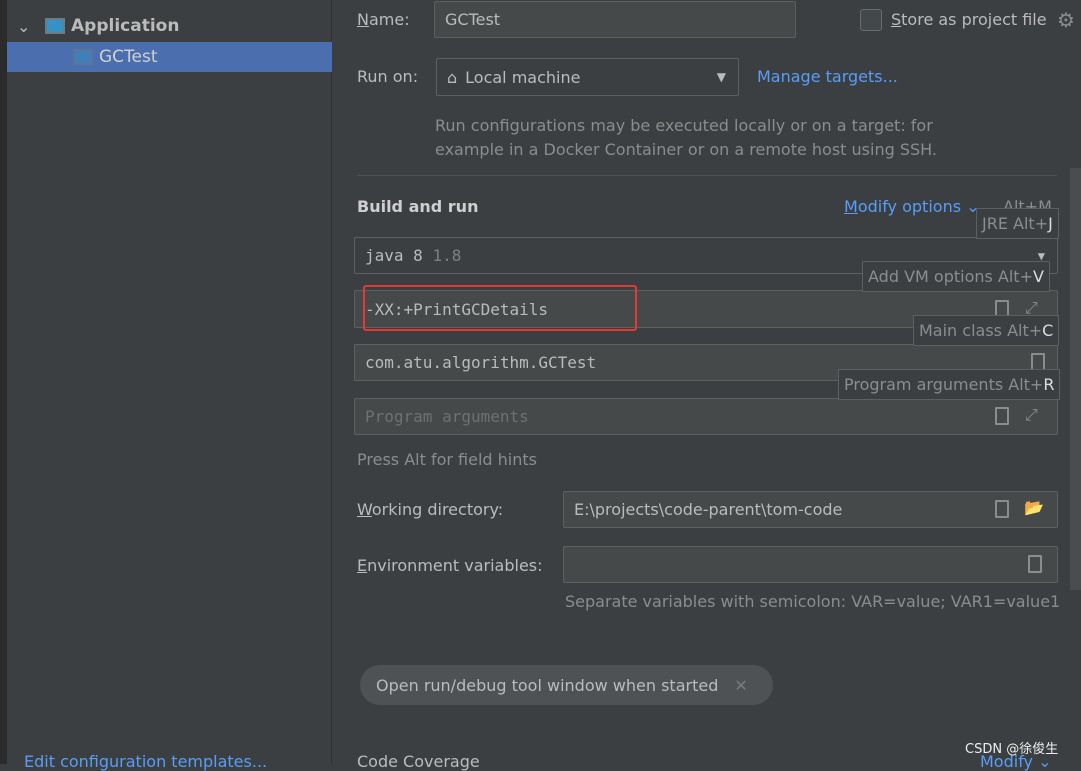 This screenshot has height=771, width=1081. I want to click on name-input: GCTest, so click(615, 19).